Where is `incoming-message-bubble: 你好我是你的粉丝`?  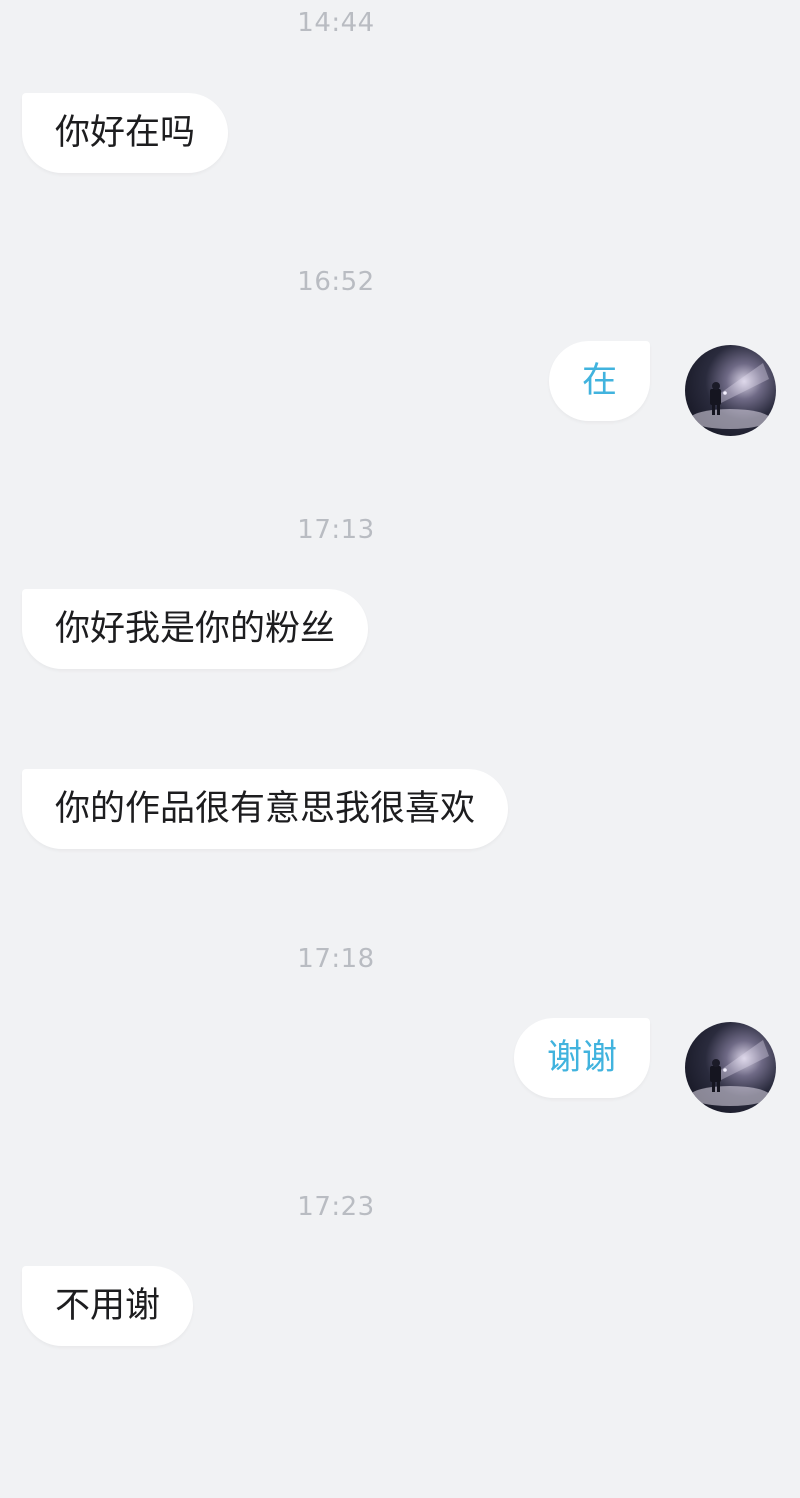 incoming-message-bubble: 你好我是你的粉丝 is located at coordinates (195, 629).